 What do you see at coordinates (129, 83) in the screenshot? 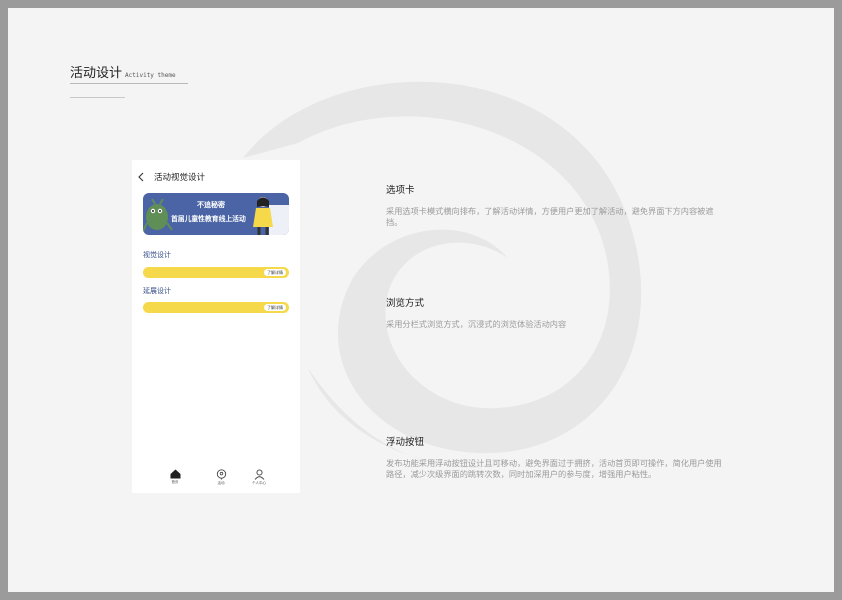
I see `title-underline` at bounding box center [129, 83].